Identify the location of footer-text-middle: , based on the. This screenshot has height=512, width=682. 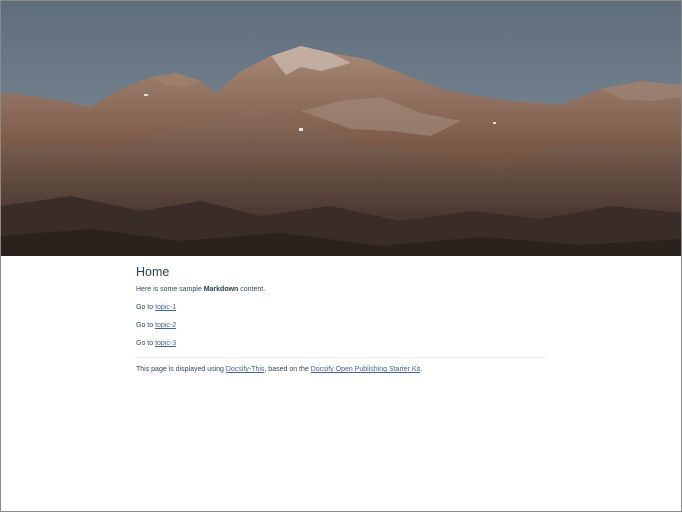
(287, 369).